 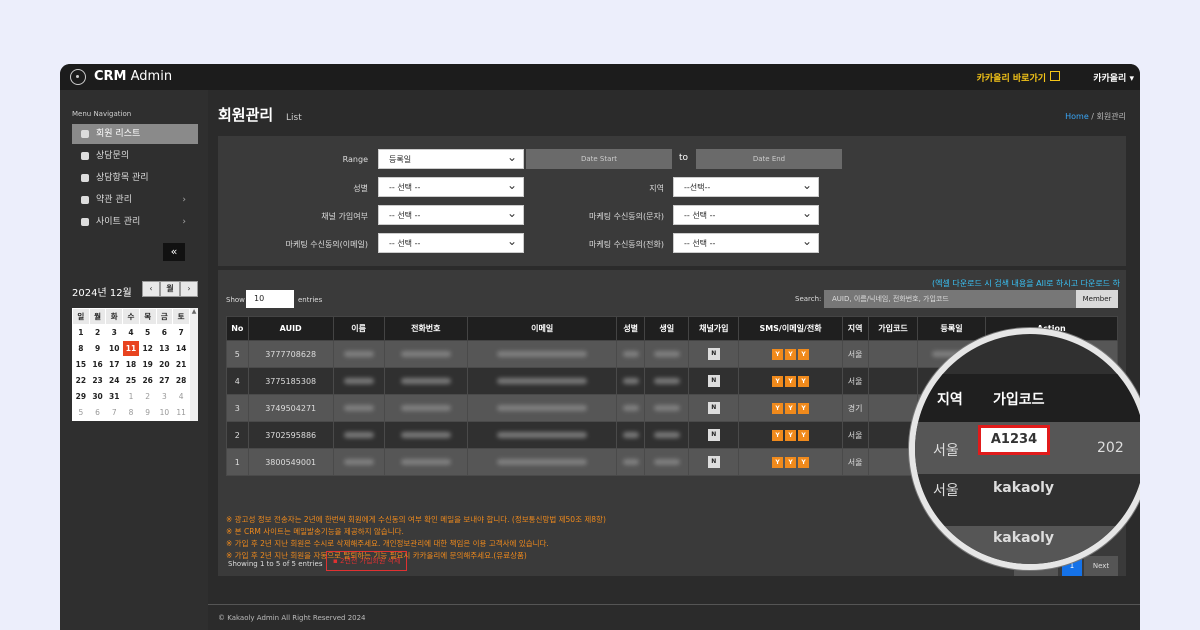 I want to click on page-size-select: 10, so click(x=270, y=299).